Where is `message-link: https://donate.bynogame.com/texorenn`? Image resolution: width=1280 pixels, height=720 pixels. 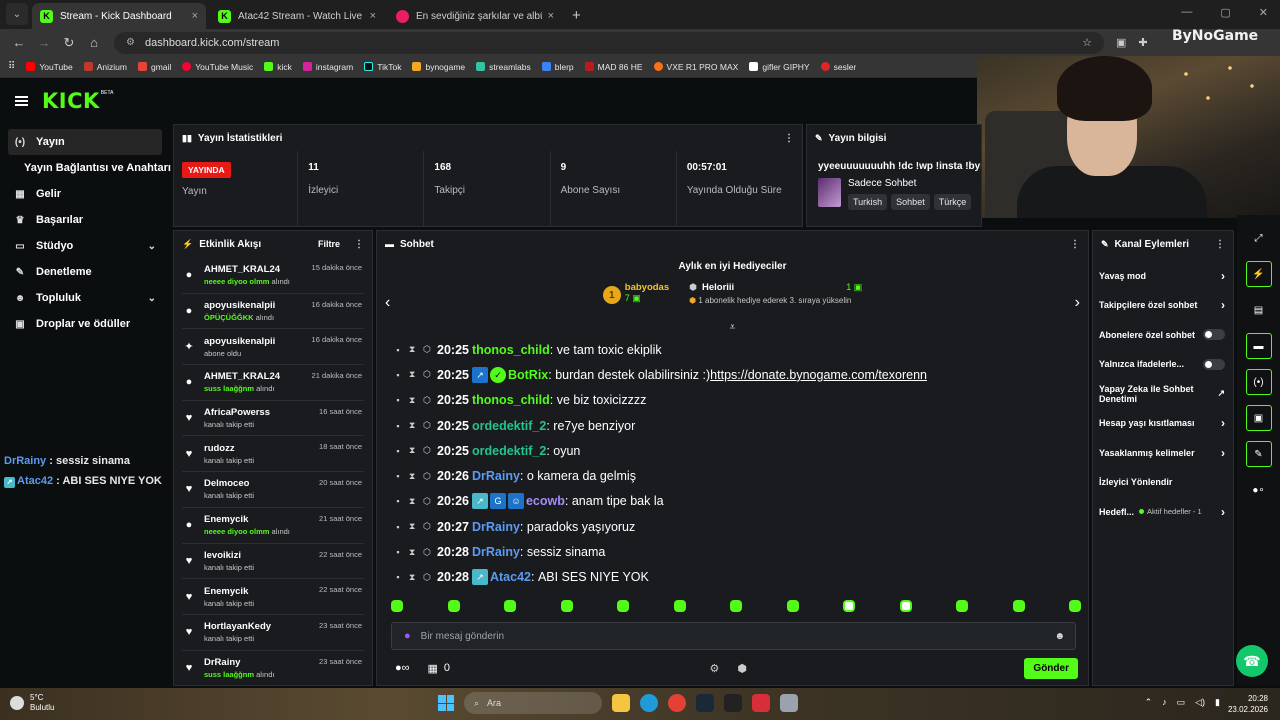 message-link: https://donate.bynogame.com/texorenn is located at coordinates (818, 375).